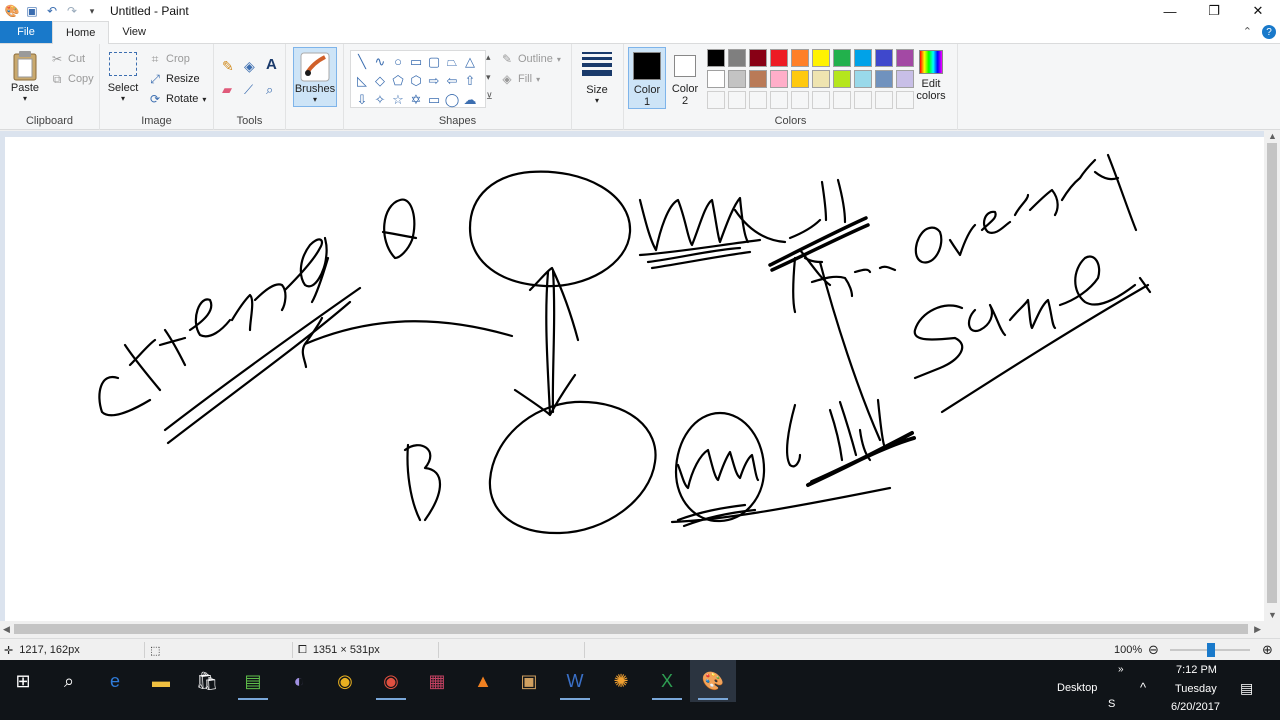  I want to click on collapse-ribbon-icon: ⌃, so click(1247, 32).